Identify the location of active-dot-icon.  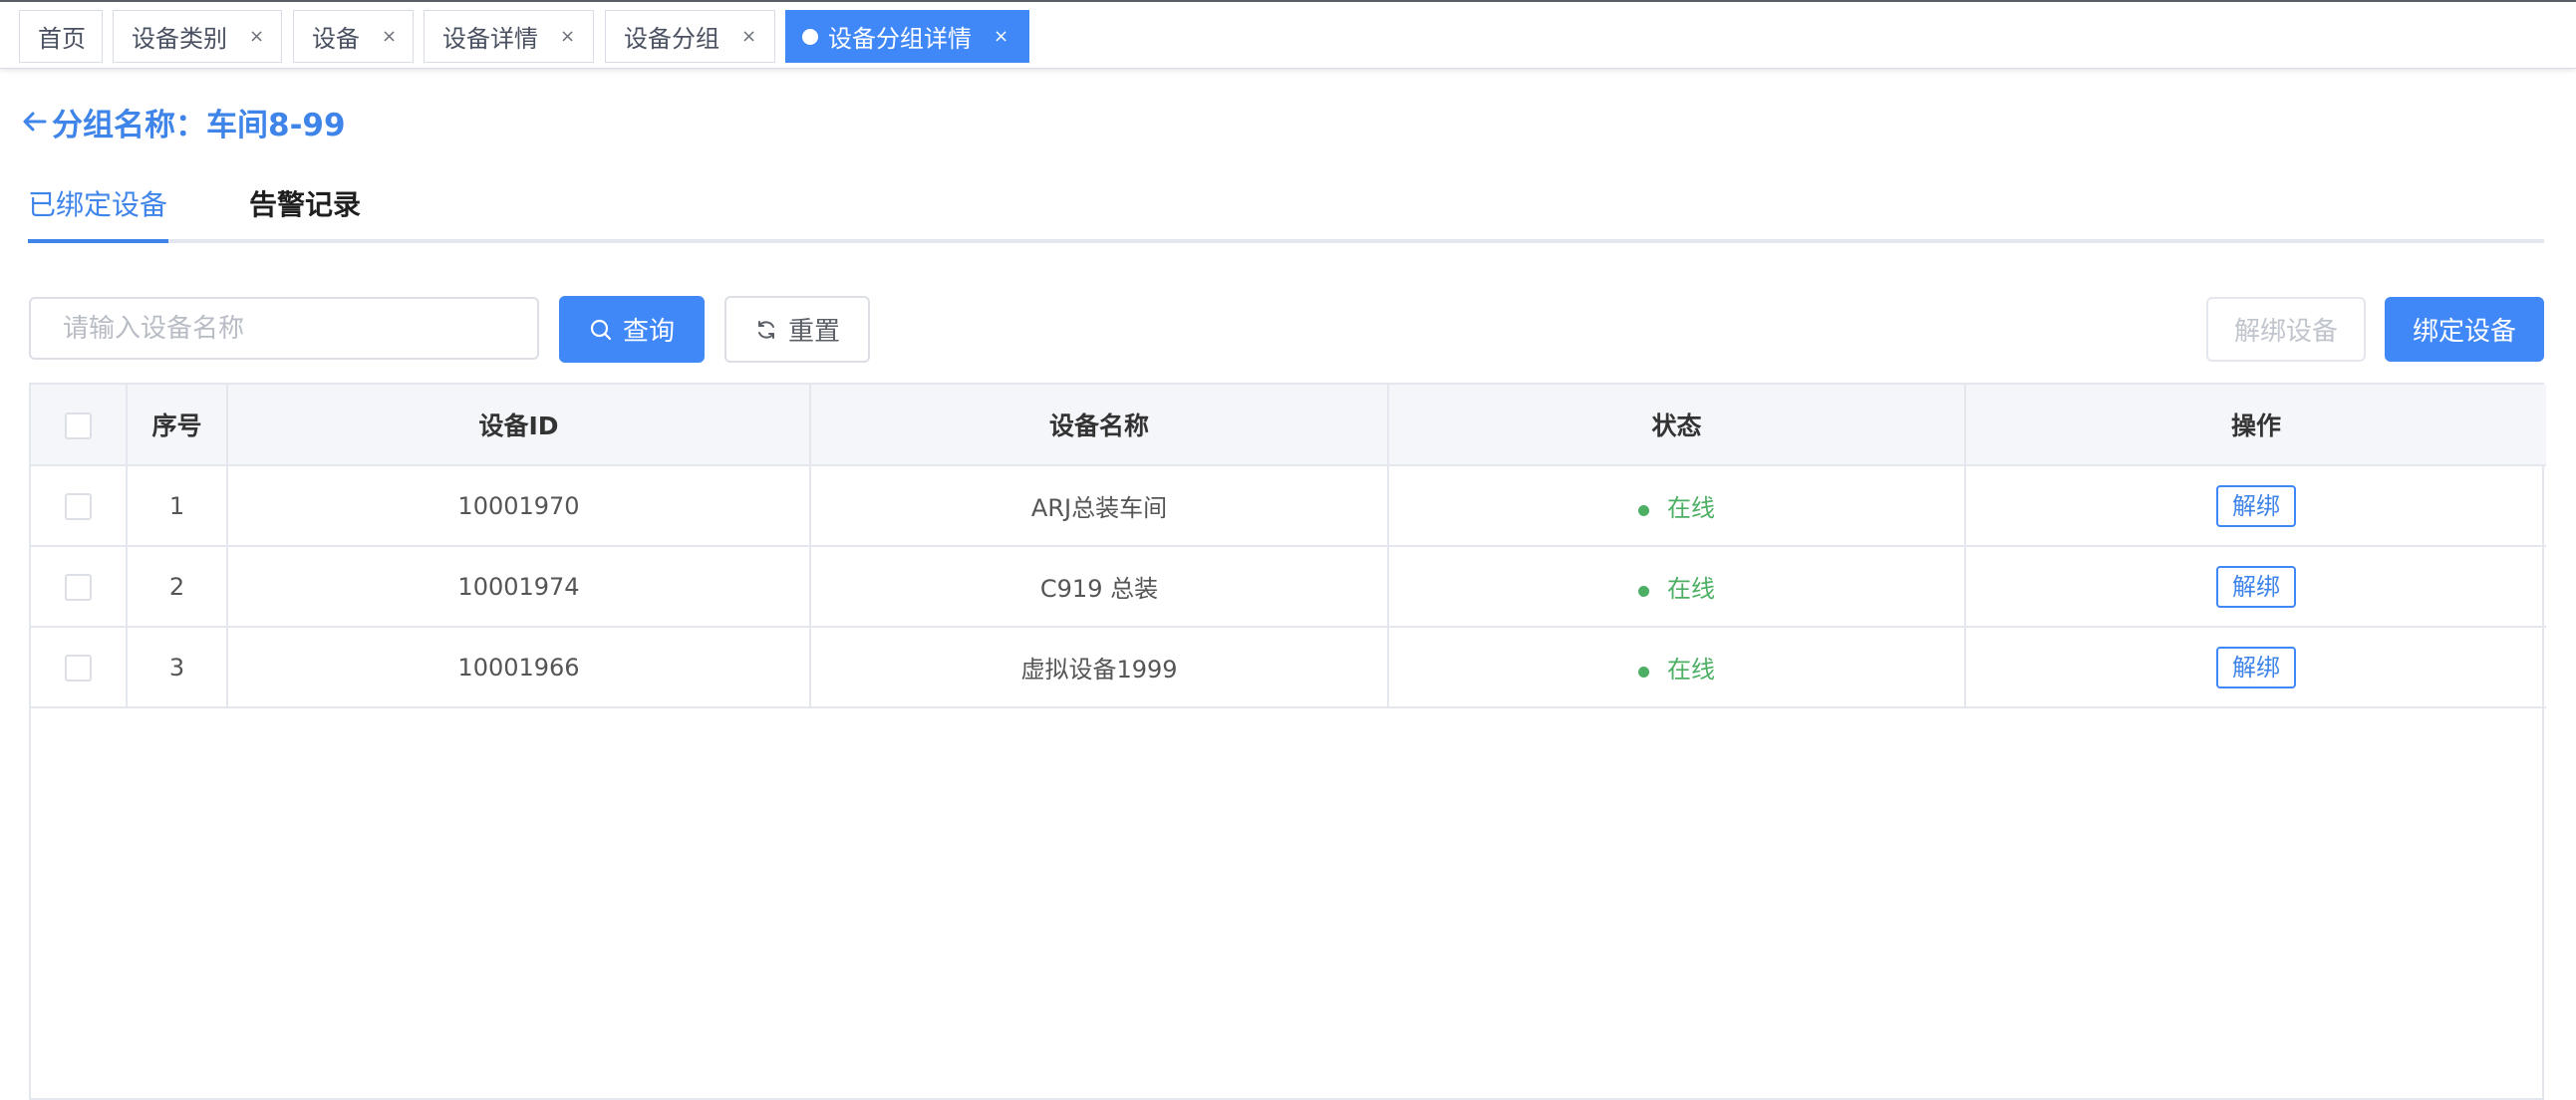
(810, 36).